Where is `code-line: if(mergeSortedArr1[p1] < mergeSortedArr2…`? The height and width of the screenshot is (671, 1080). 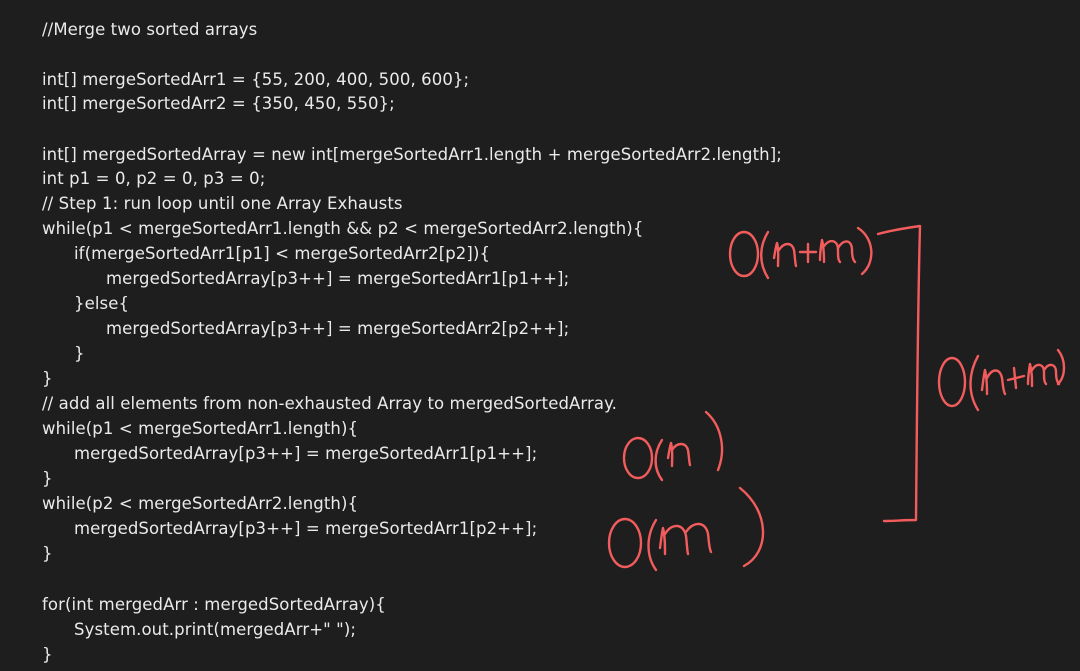
code-line: if(mergeSortedArr1[p1] < mergeSortedArr2… is located at coordinates (282, 253).